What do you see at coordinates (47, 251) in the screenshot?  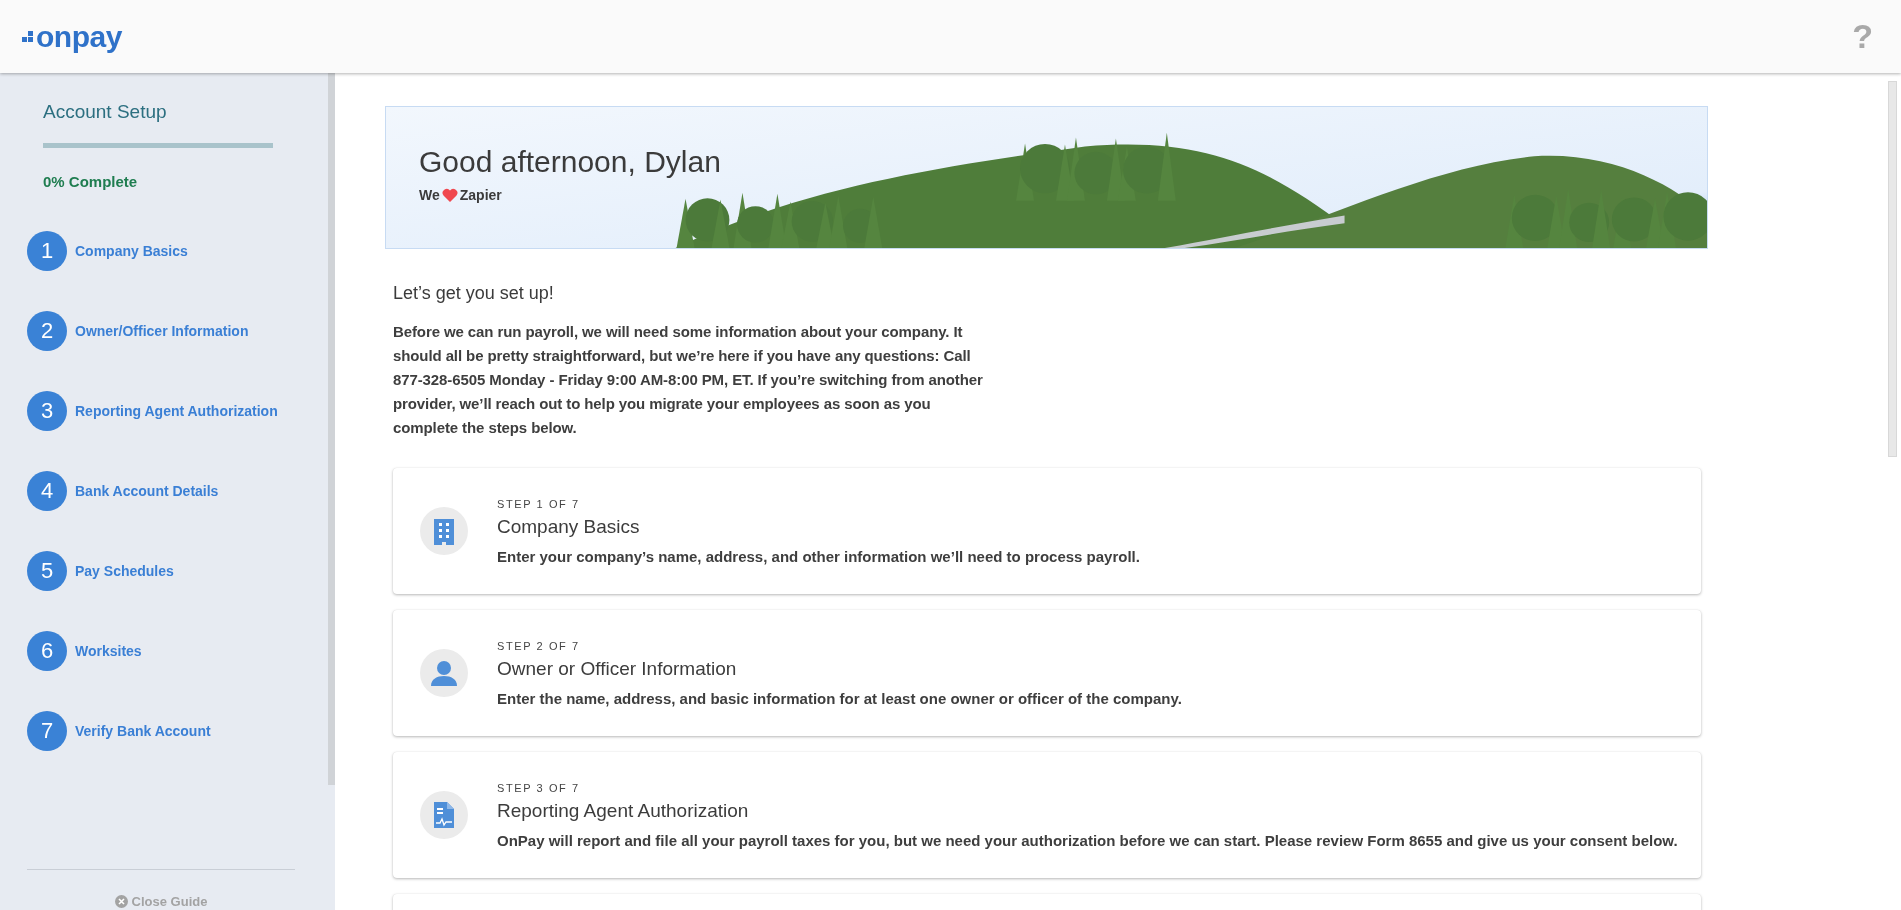 I see `step-number: 1` at bounding box center [47, 251].